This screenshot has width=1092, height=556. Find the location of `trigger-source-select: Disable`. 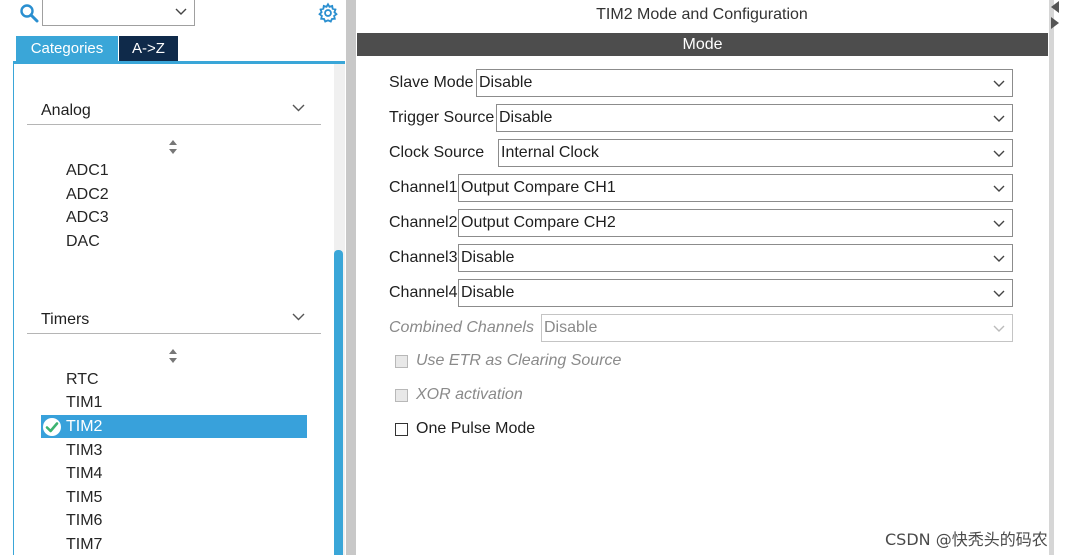

trigger-source-select: Disable is located at coordinates (754, 118).